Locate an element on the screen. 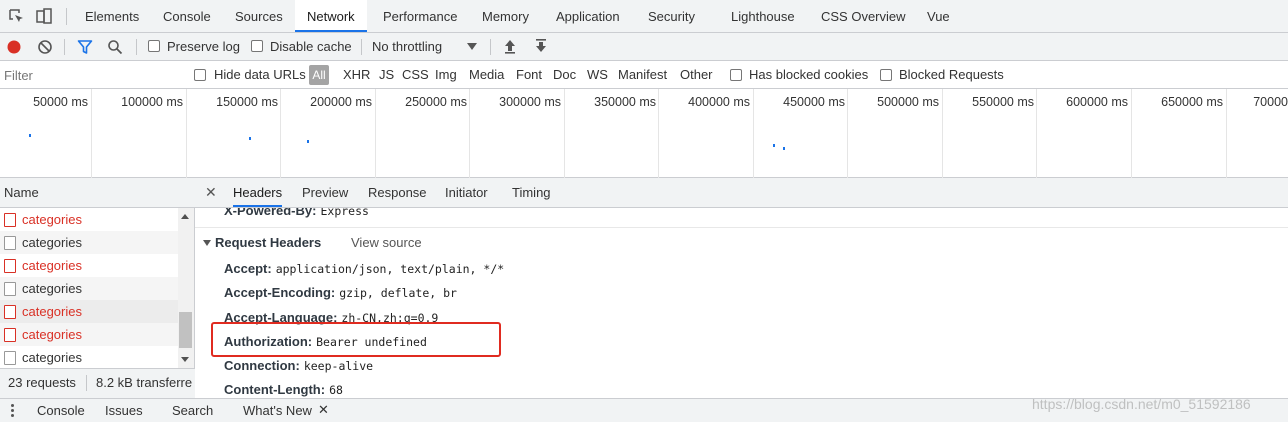 The image size is (1288, 422). filter-type-manifest: Manifest is located at coordinates (642, 74).